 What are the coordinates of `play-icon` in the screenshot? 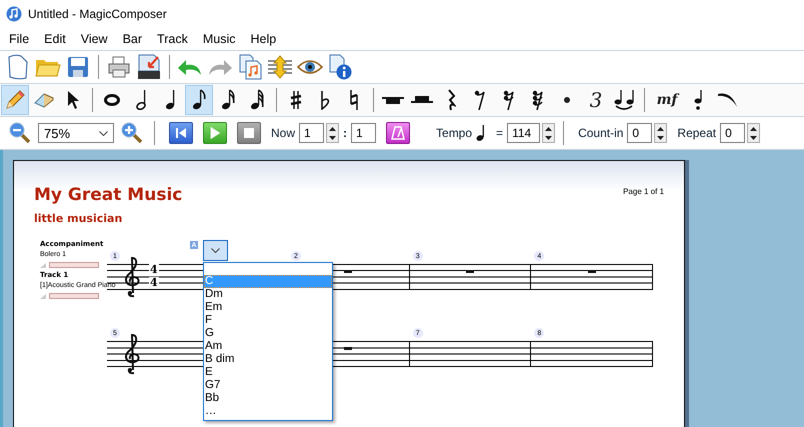 It's located at (215, 133).